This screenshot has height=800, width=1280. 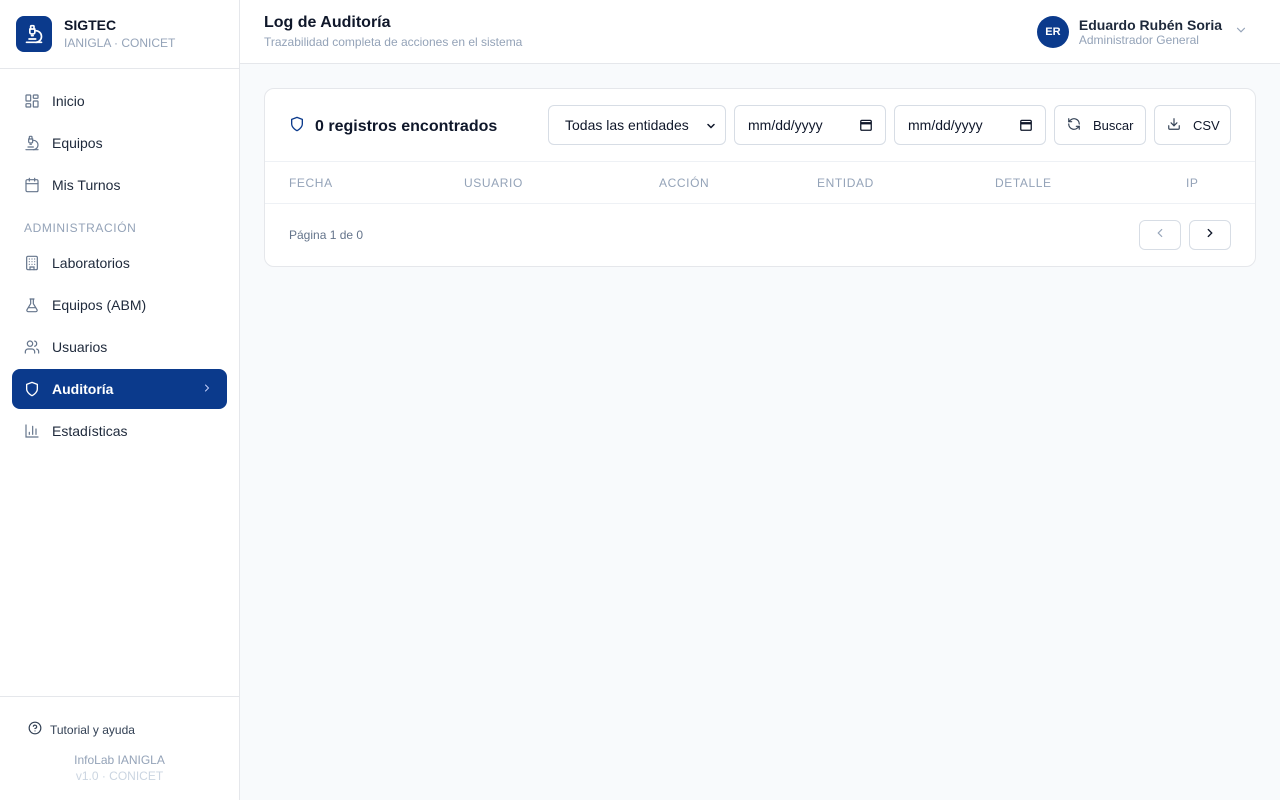 What do you see at coordinates (80, 347) in the screenshot?
I see `sidebar-item-label: Usuarios` at bounding box center [80, 347].